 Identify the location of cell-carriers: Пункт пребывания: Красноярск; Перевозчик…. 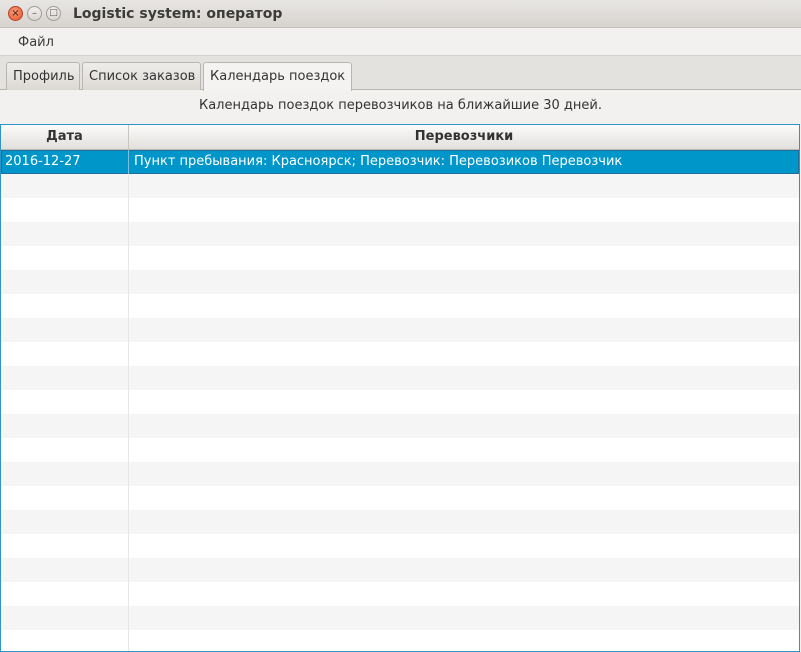
(378, 161).